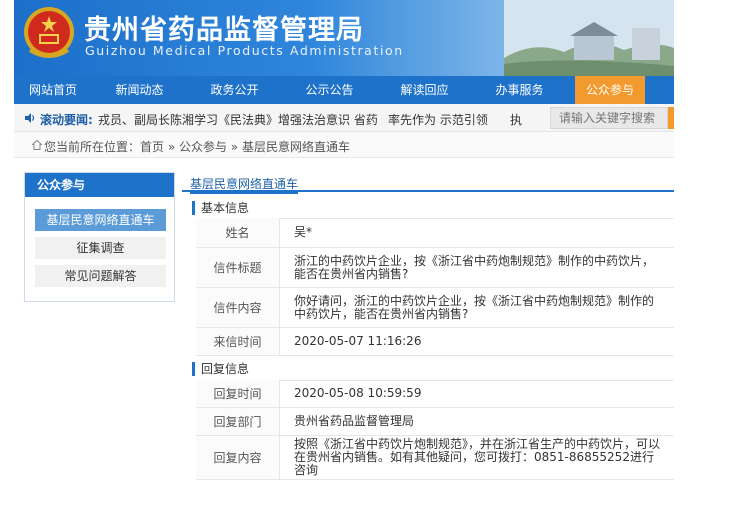 This screenshot has height=524, width=740. I want to click on nav-item-participation: 公众参与, so click(610, 90).